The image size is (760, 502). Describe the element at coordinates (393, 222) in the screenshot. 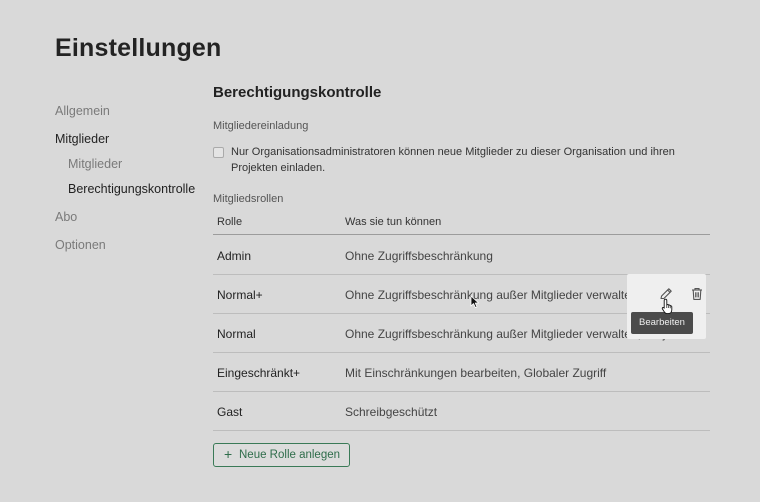

I see `column-header-permissions: Was sie tun können` at that location.